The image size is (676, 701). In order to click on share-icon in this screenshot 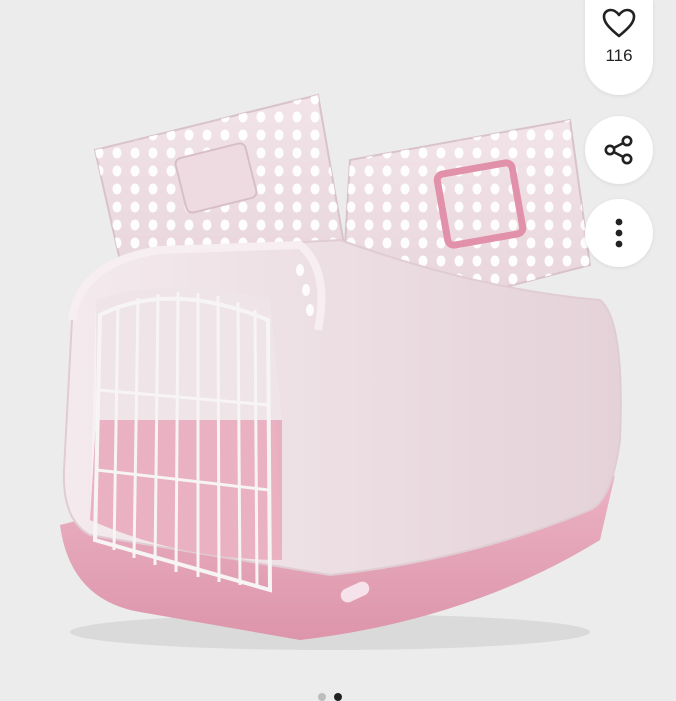, I will do `click(618, 150)`.